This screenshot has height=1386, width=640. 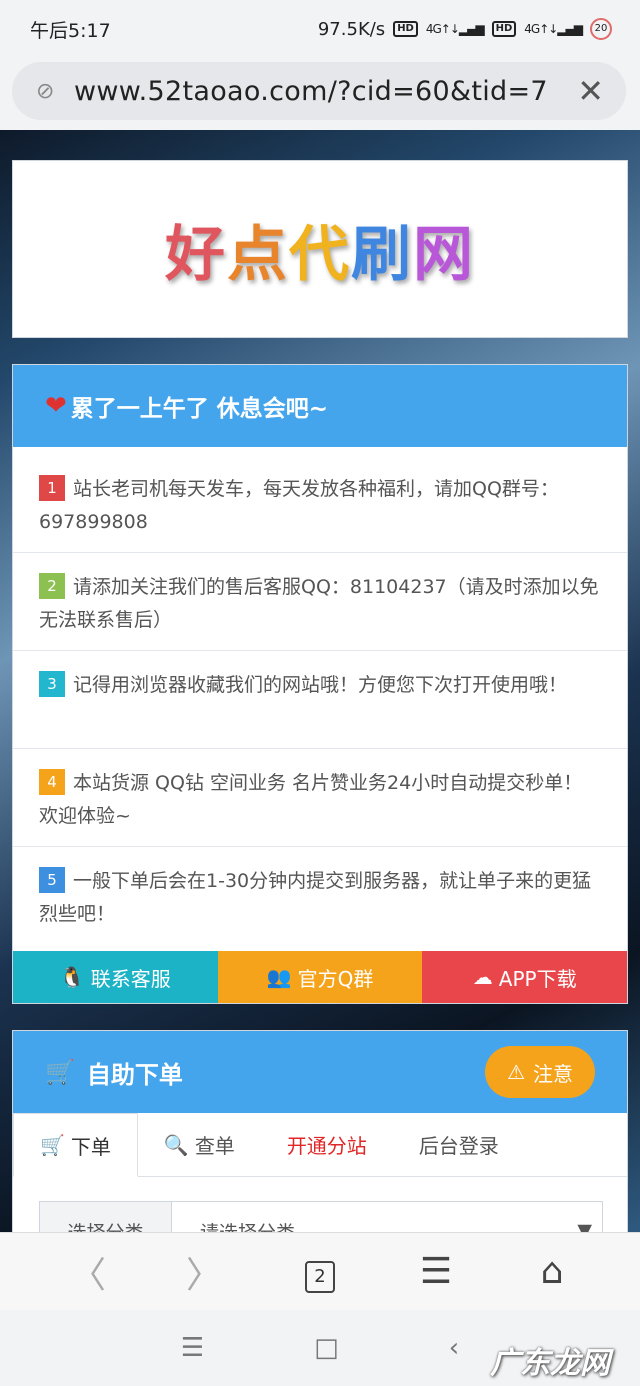 I want to click on users-icon: 👥, so click(x=279, y=977).